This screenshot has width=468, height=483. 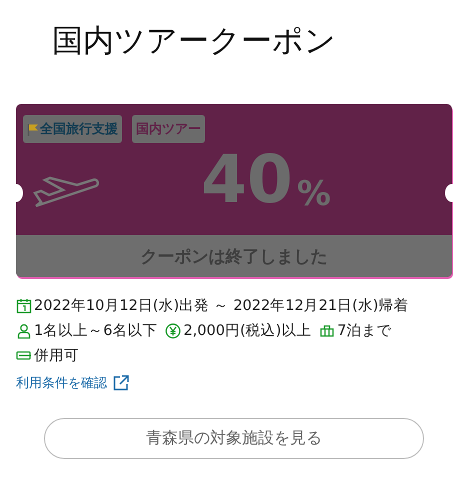 What do you see at coordinates (247, 180) in the screenshot?
I see `discount-value: 40` at bounding box center [247, 180].